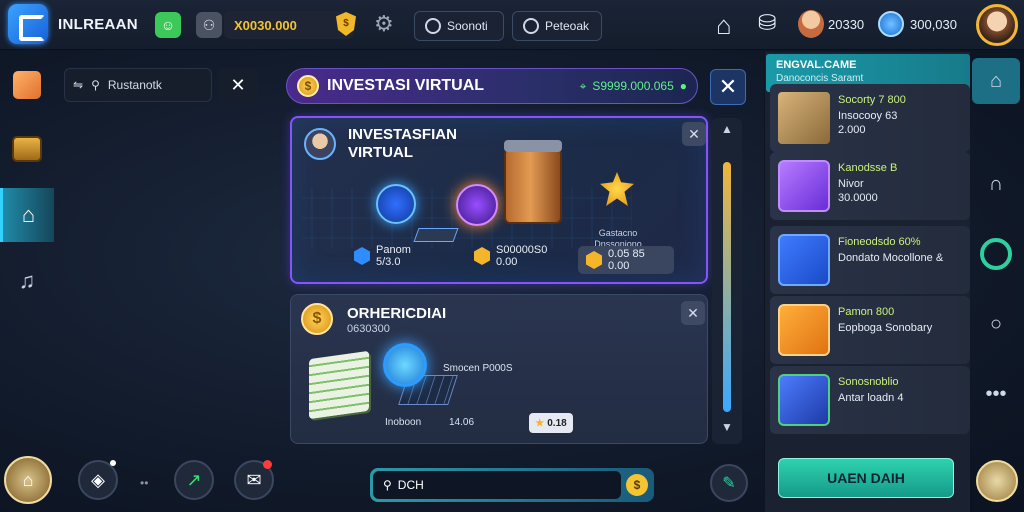 This screenshot has width=1024, height=512. I want to click on network-ring-icon, so click(996, 254).